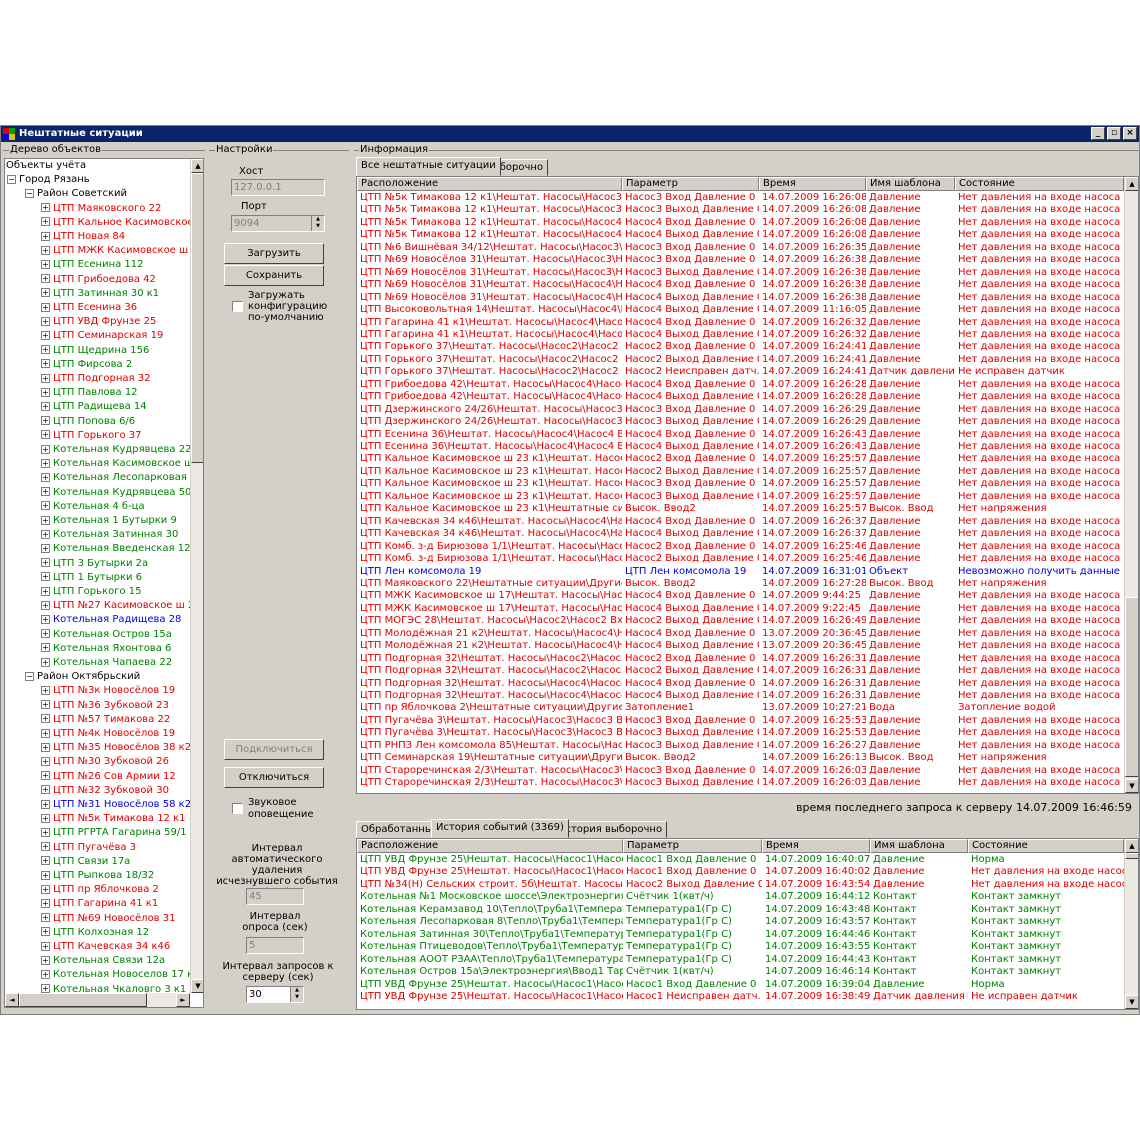  Describe the element at coordinates (88, 848) in the screenshot. I see `tree-node-object: + ЦТП Пугачёва 3` at that location.